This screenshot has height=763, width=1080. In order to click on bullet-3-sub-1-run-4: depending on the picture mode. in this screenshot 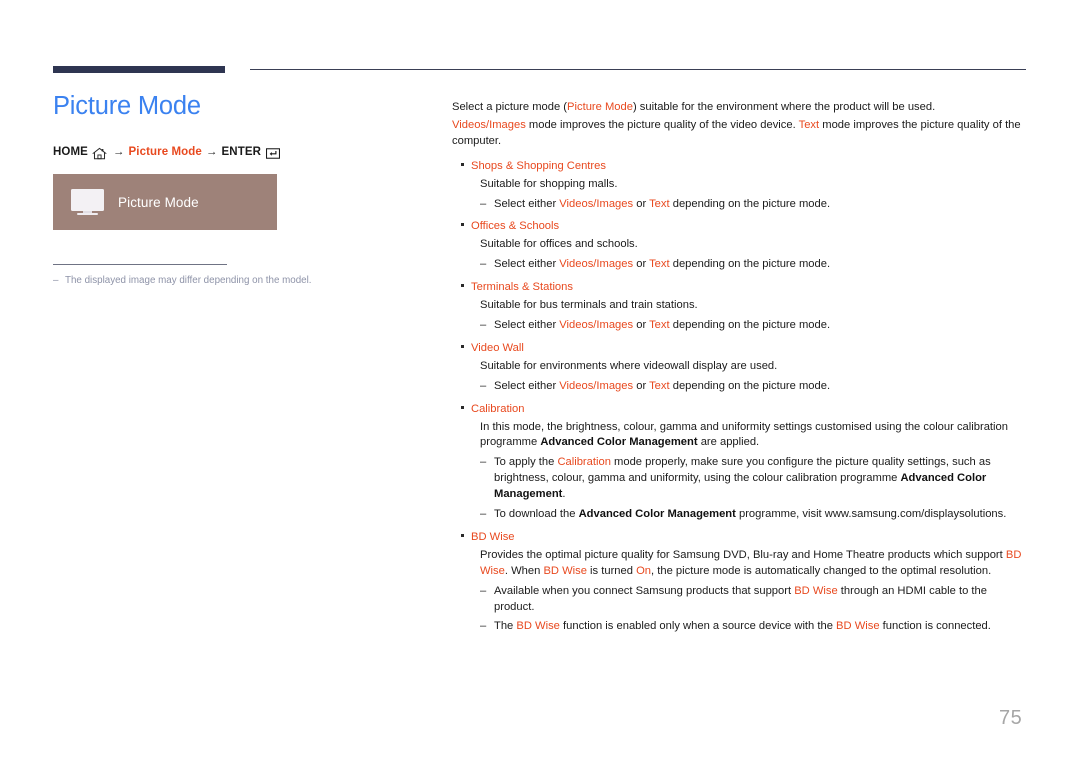, I will do `click(750, 324)`.